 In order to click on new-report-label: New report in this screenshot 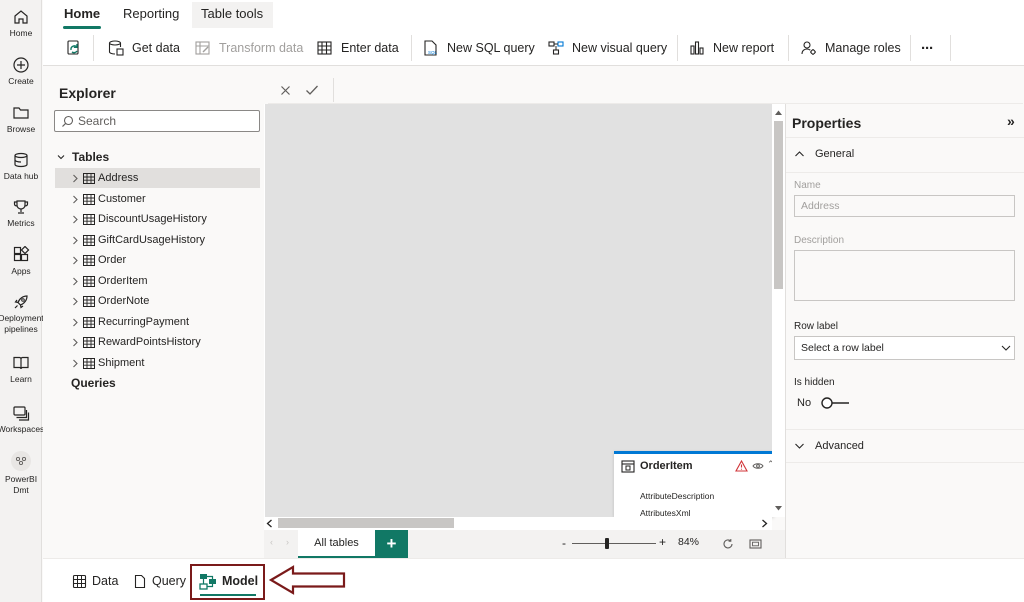, I will do `click(744, 48)`.